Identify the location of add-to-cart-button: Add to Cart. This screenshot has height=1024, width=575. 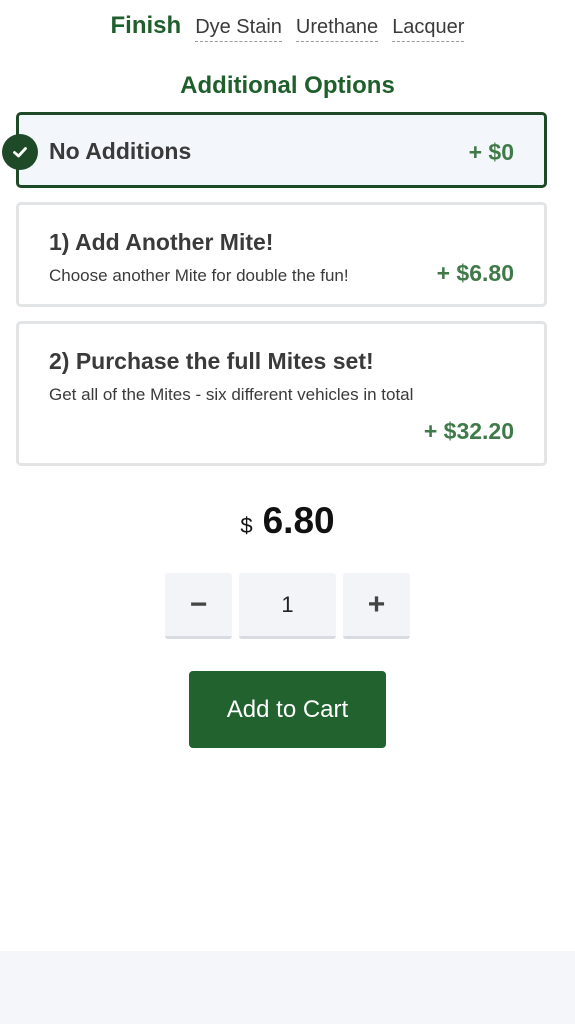
(287, 709).